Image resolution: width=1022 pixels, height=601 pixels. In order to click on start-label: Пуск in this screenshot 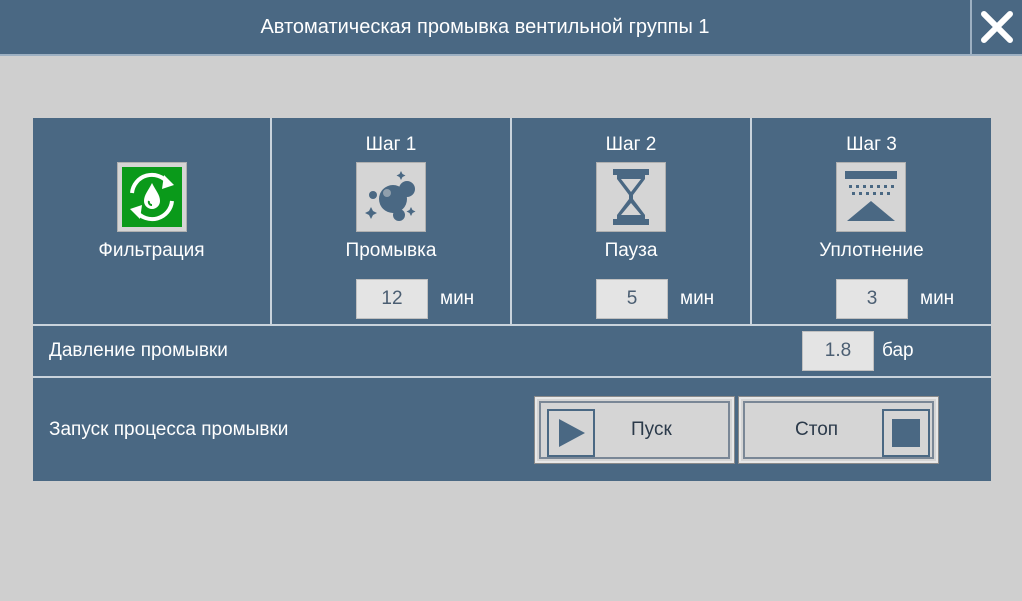, I will do `click(651, 429)`.